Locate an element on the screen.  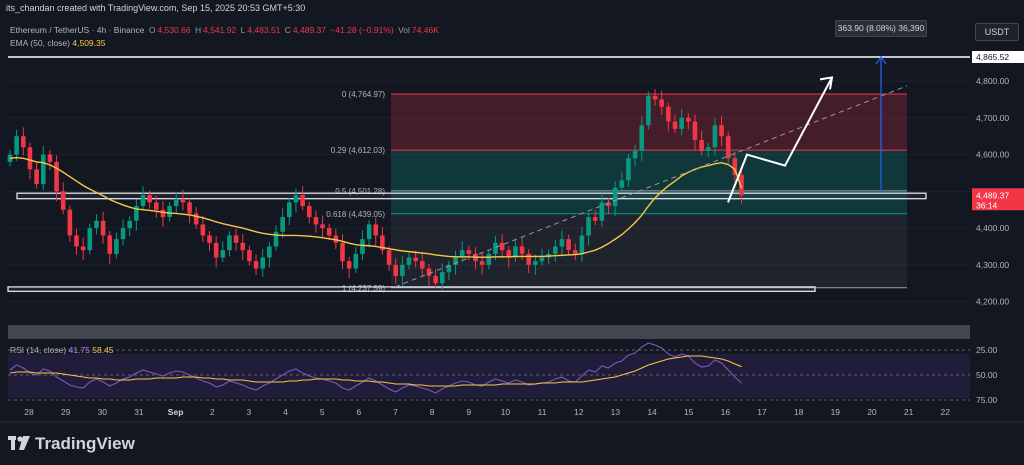
tradingview-logo: TradingView is located at coordinates (71, 444).